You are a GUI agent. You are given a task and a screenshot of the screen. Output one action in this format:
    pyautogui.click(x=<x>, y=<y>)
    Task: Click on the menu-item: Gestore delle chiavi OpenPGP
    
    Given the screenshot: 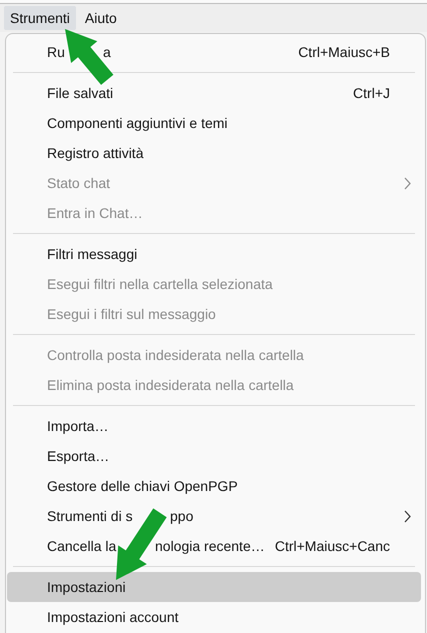 What is the action you would take?
    pyautogui.click(x=215, y=486)
    